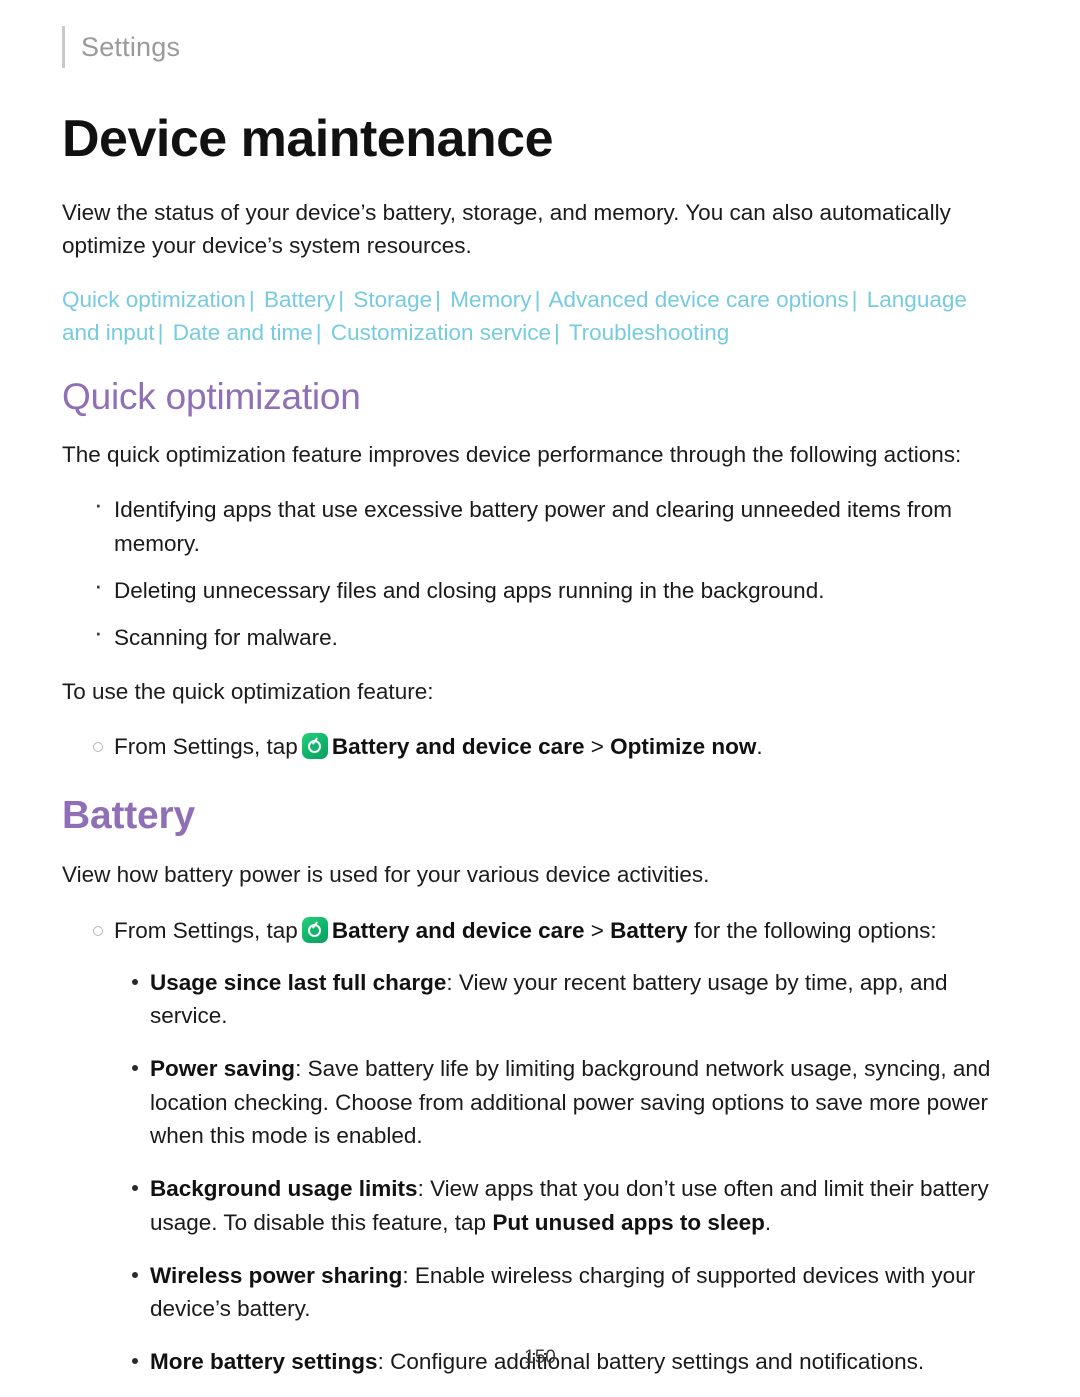 This screenshot has width=1080, height=1397. What do you see at coordinates (540, 39) in the screenshot?
I see `page-header: Settings` at bounding box center [540, 39].